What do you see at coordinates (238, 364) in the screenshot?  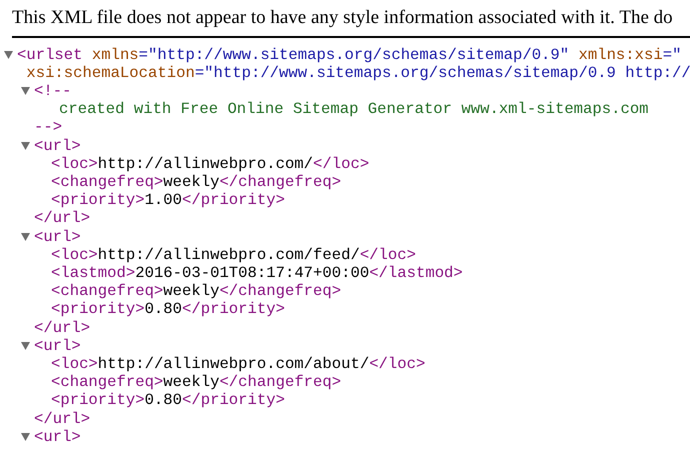 I see `xml-code-line: <loc>http://allinwebpro.com/about/</loc>` at bounding box center [238, 364].